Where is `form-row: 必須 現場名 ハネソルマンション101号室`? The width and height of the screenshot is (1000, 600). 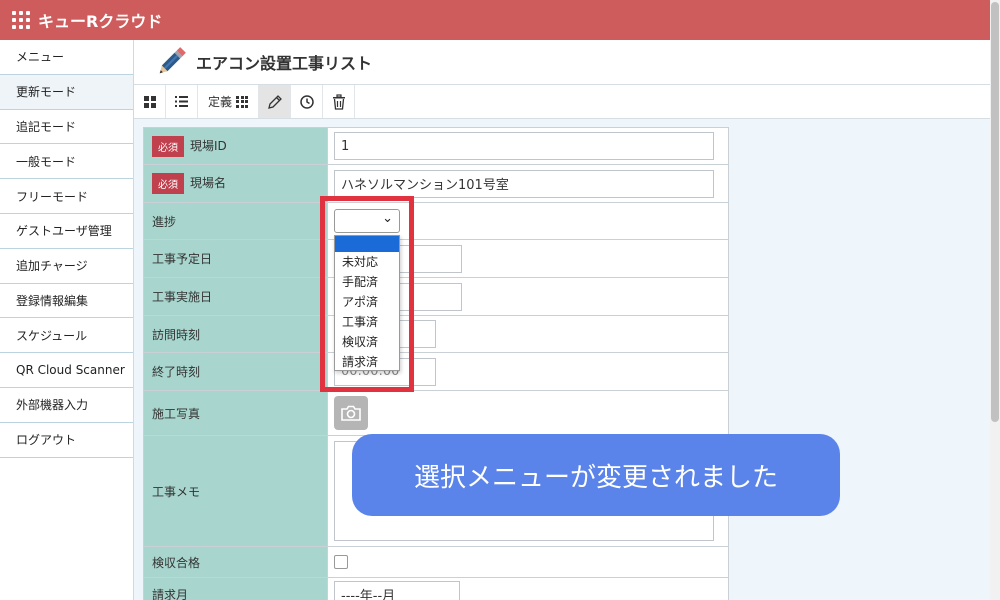
form-row: 必須 現場名 ハネソルマンション101号室 is located at coordinates (436, 183).